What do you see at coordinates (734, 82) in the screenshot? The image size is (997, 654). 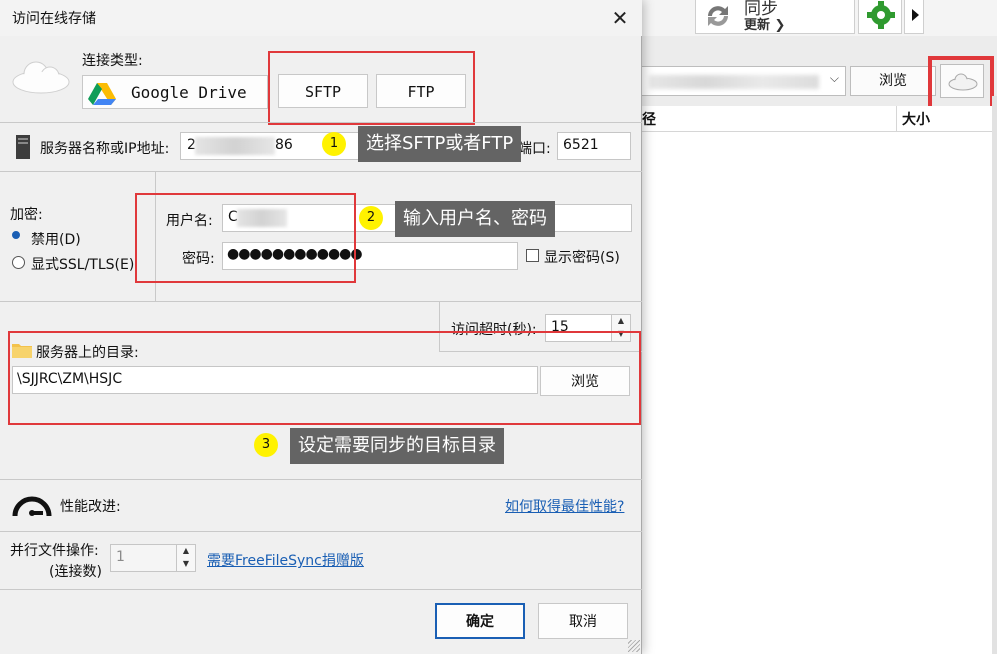 I see `blurred-path` at bounding box center [734, 82].